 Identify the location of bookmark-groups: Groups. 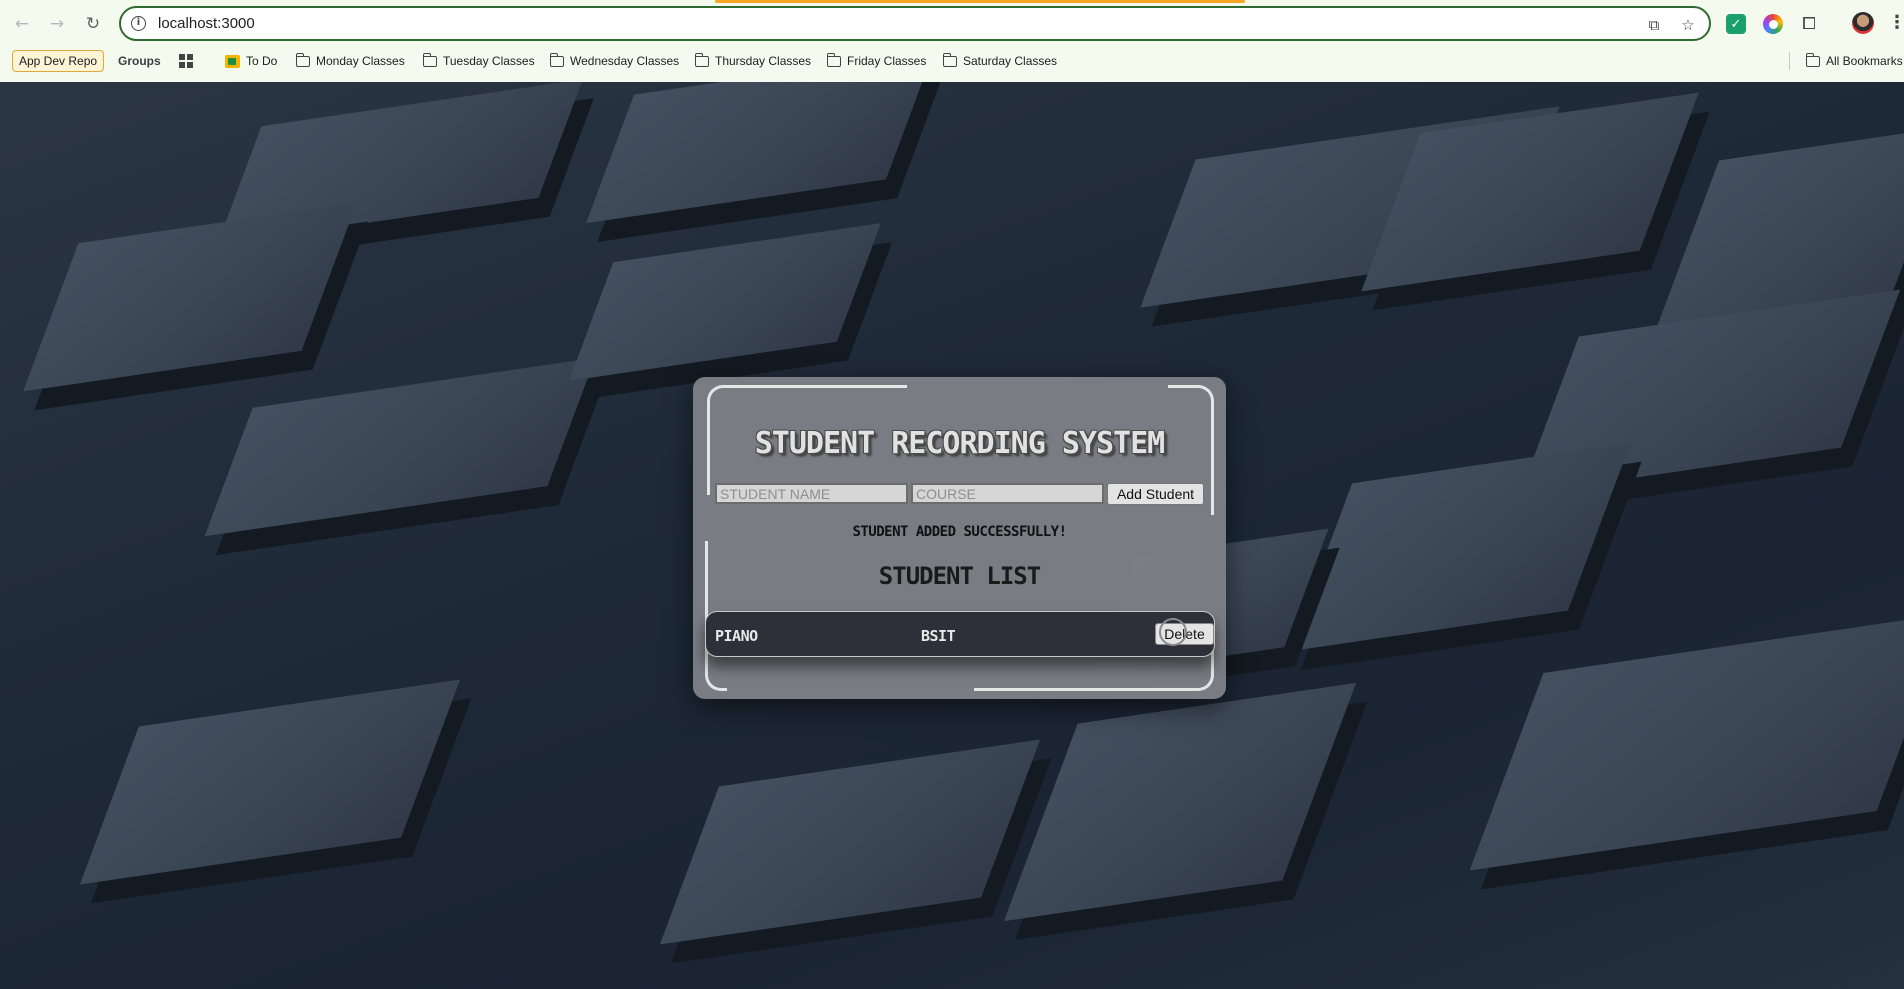
(139, 61).